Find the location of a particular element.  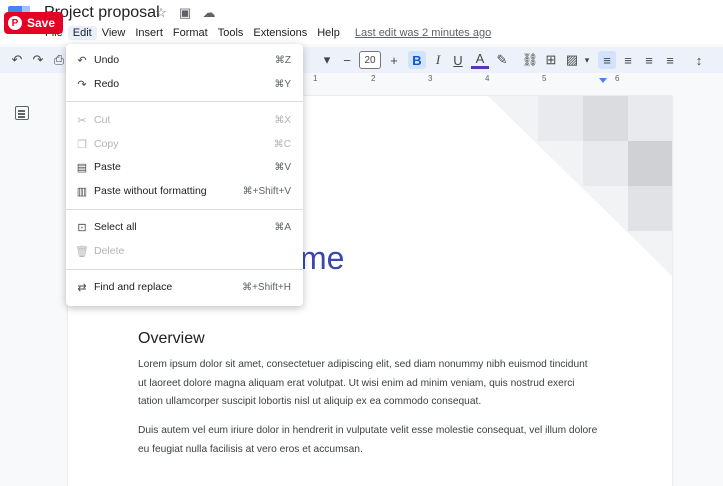

menu-item-redo: ↷ Redo ⌘Y is located at coordinates (184, 84).